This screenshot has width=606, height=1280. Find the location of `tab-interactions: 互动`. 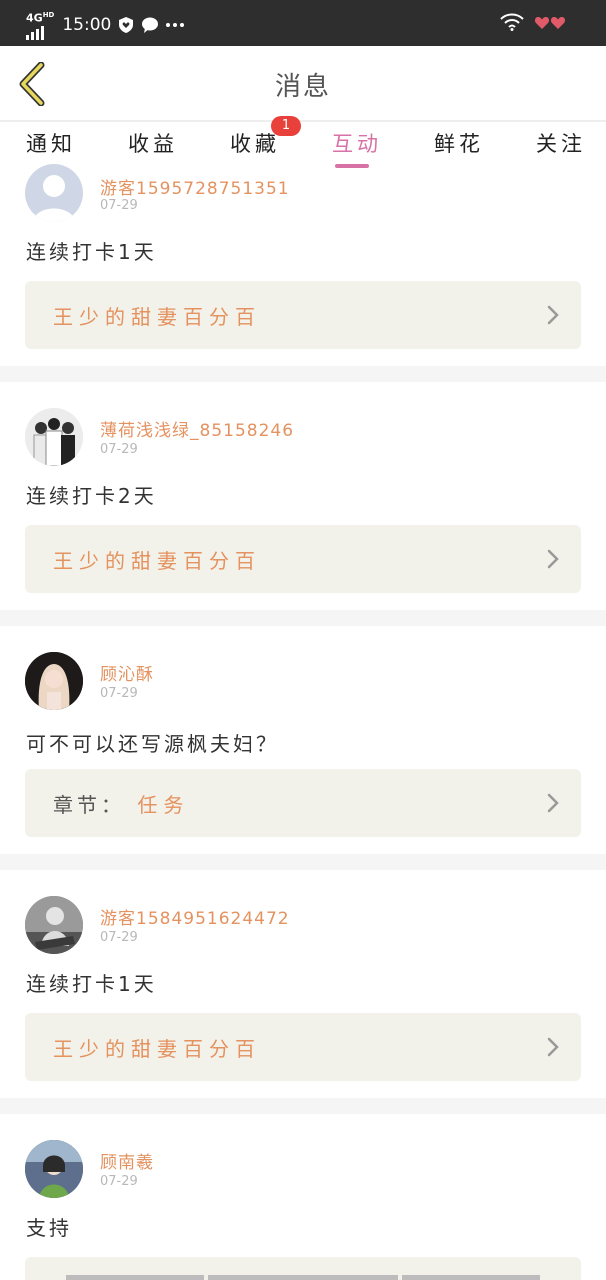

tab-interactions: 互动 is located at coordinates (357, 148).